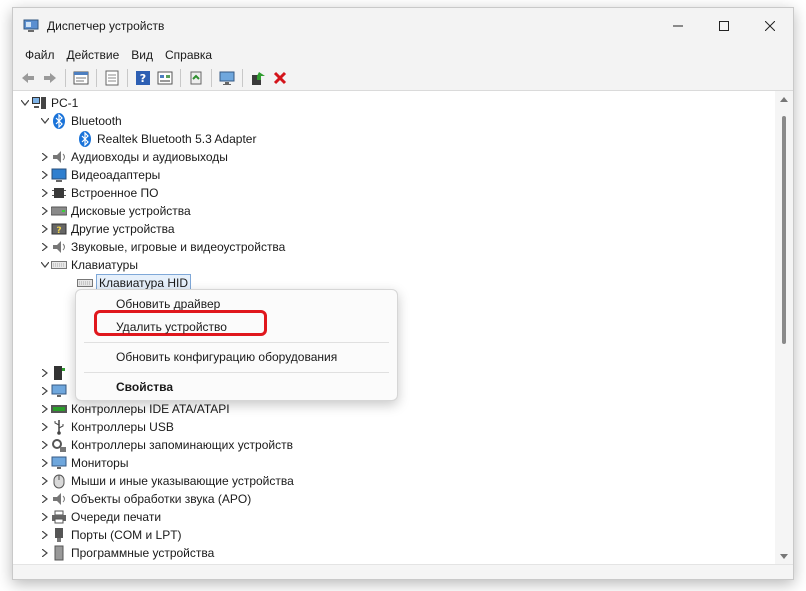 The width and height of the screenshot is (806, 591). What do you see at coordinates (196, 78) in the screenshot?
I see `scan-icon` at bounding box center [196, 78].